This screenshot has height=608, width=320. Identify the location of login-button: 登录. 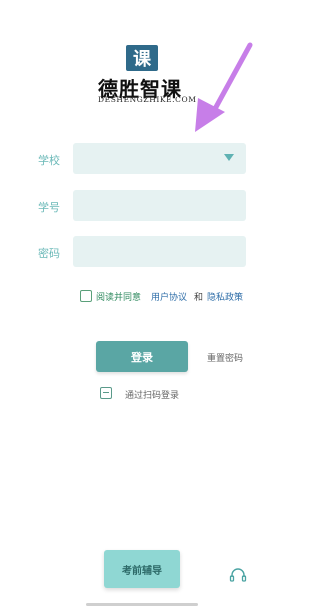
(142, 356).